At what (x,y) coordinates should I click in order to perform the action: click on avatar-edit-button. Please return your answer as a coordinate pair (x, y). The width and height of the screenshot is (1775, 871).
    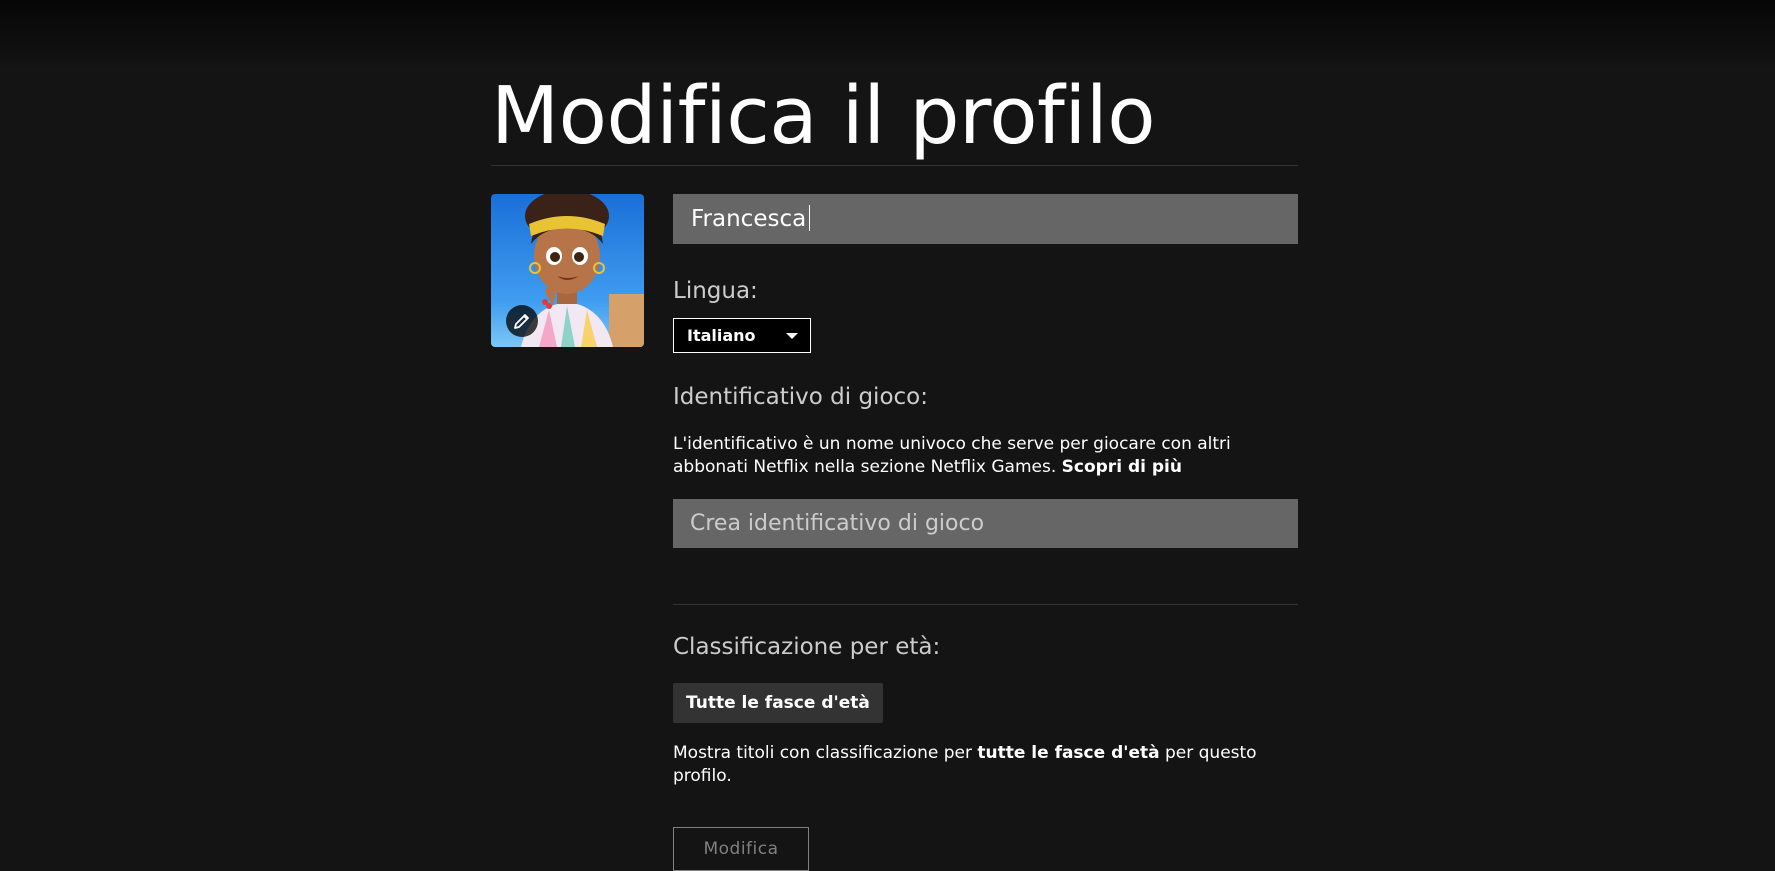
    Looking at the image, I should click on (522, 321).